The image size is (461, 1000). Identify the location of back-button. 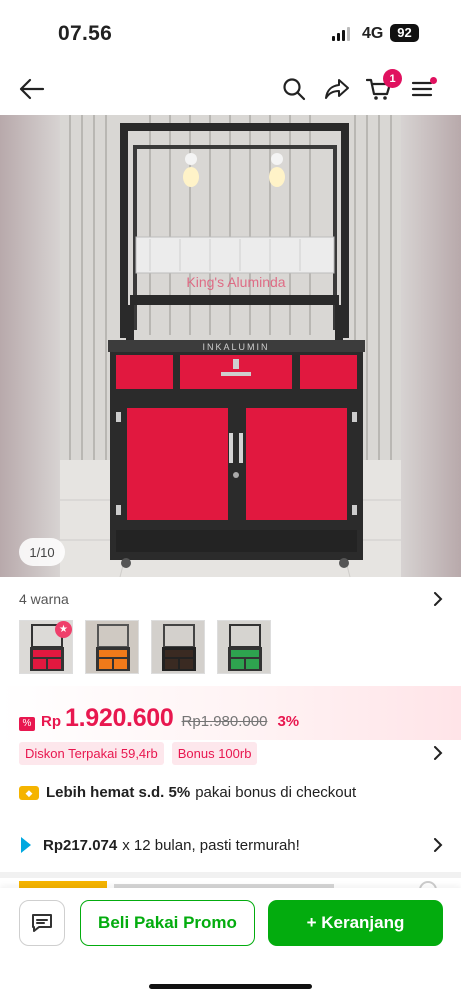
(32, 89).